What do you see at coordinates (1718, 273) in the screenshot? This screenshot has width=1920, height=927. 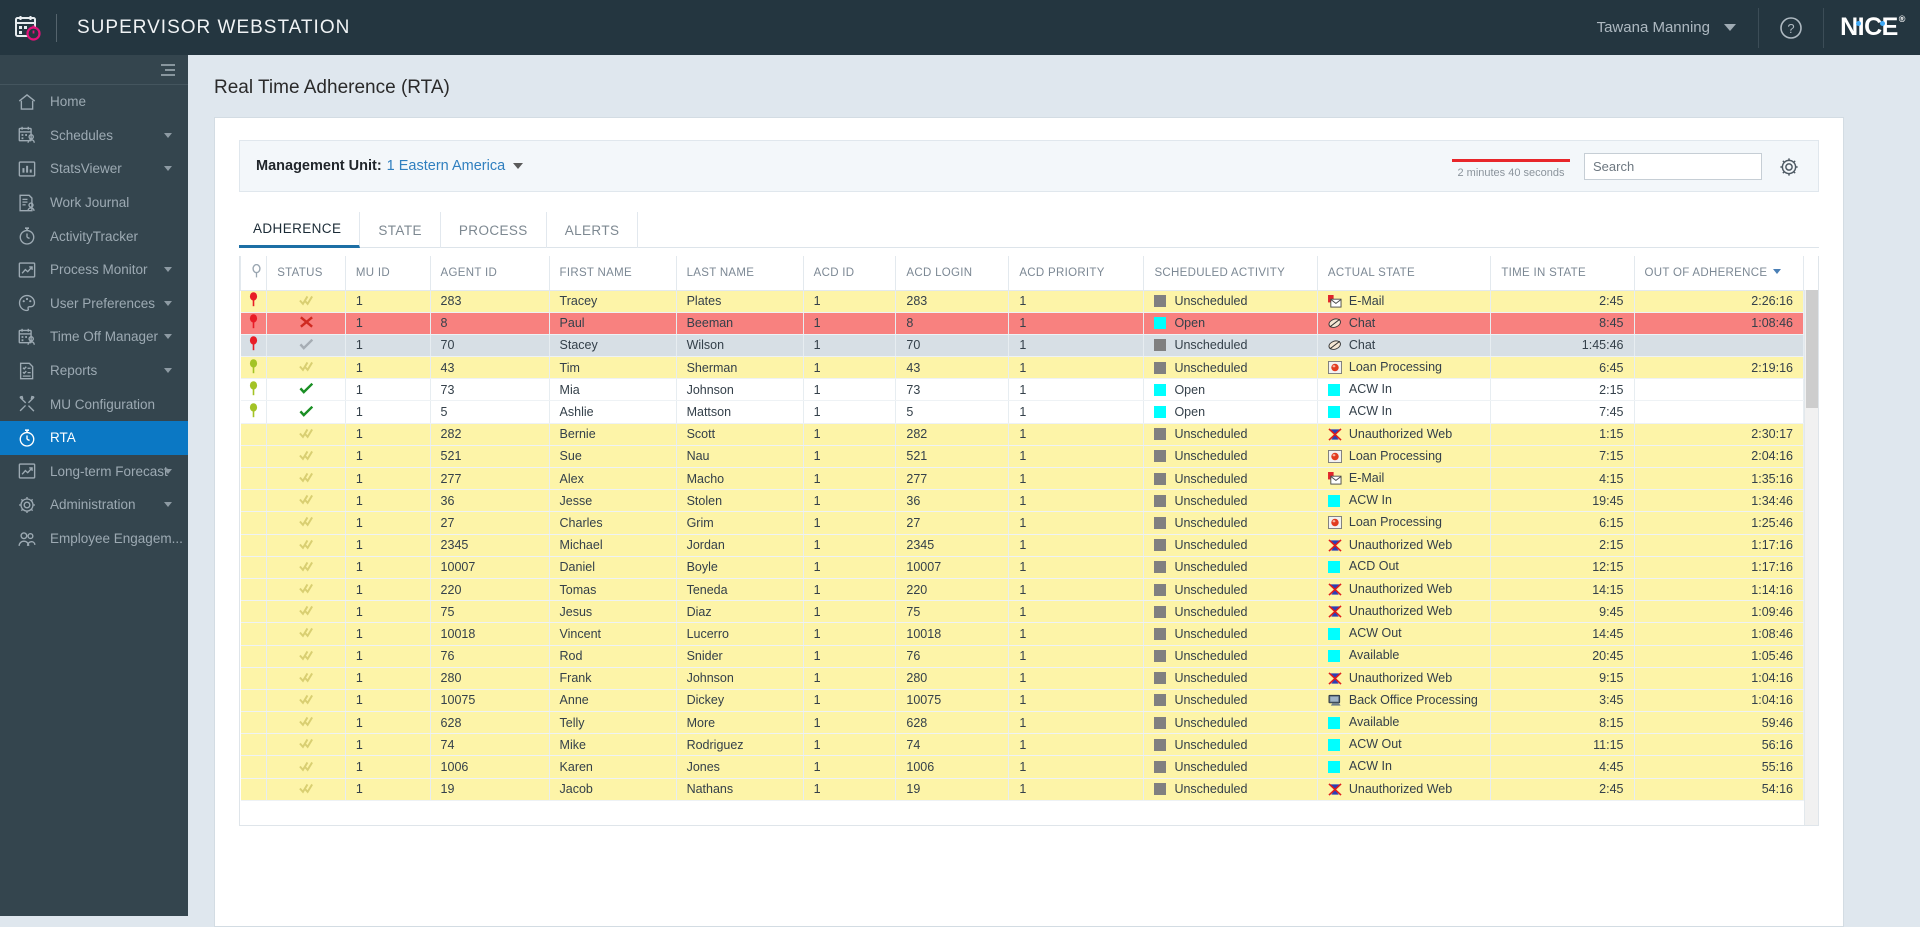 I see `column-header-out_of_adherence: OUT OF ADHERENCE` at bounding box center [1718, 273].